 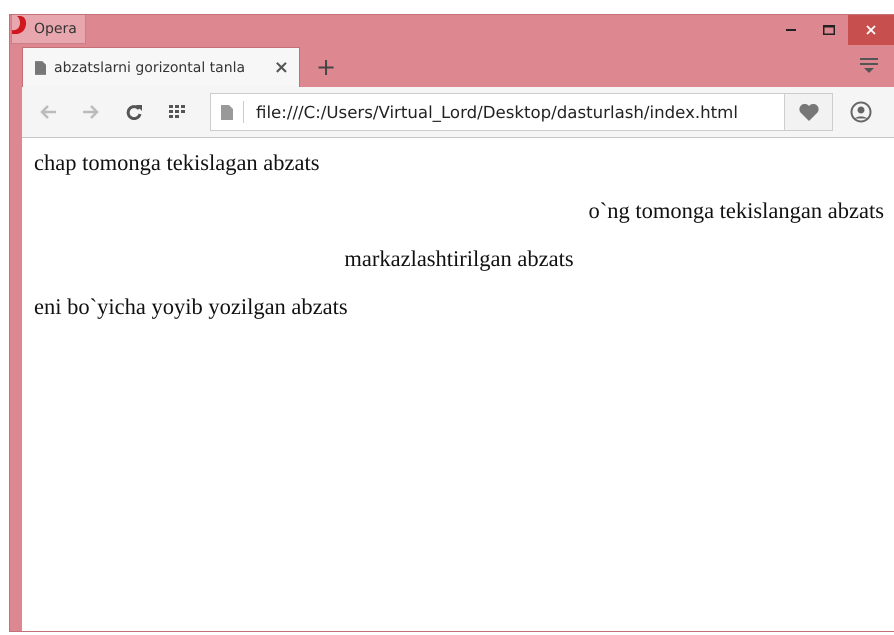 I want to click on close-button, so click(x=871, y=30).